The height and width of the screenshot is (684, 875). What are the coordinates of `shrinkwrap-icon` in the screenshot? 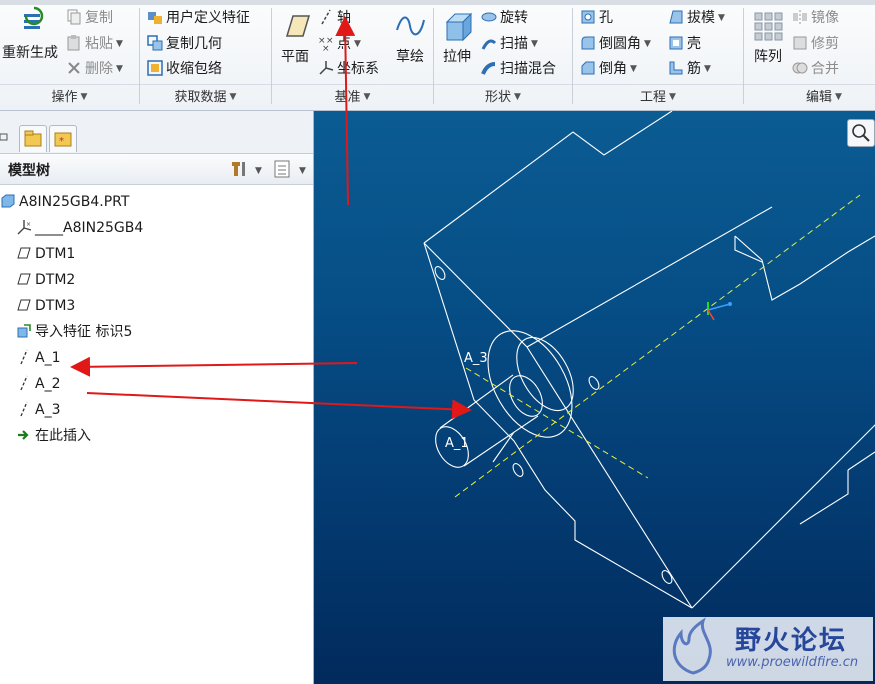 It's located at (155, 68).